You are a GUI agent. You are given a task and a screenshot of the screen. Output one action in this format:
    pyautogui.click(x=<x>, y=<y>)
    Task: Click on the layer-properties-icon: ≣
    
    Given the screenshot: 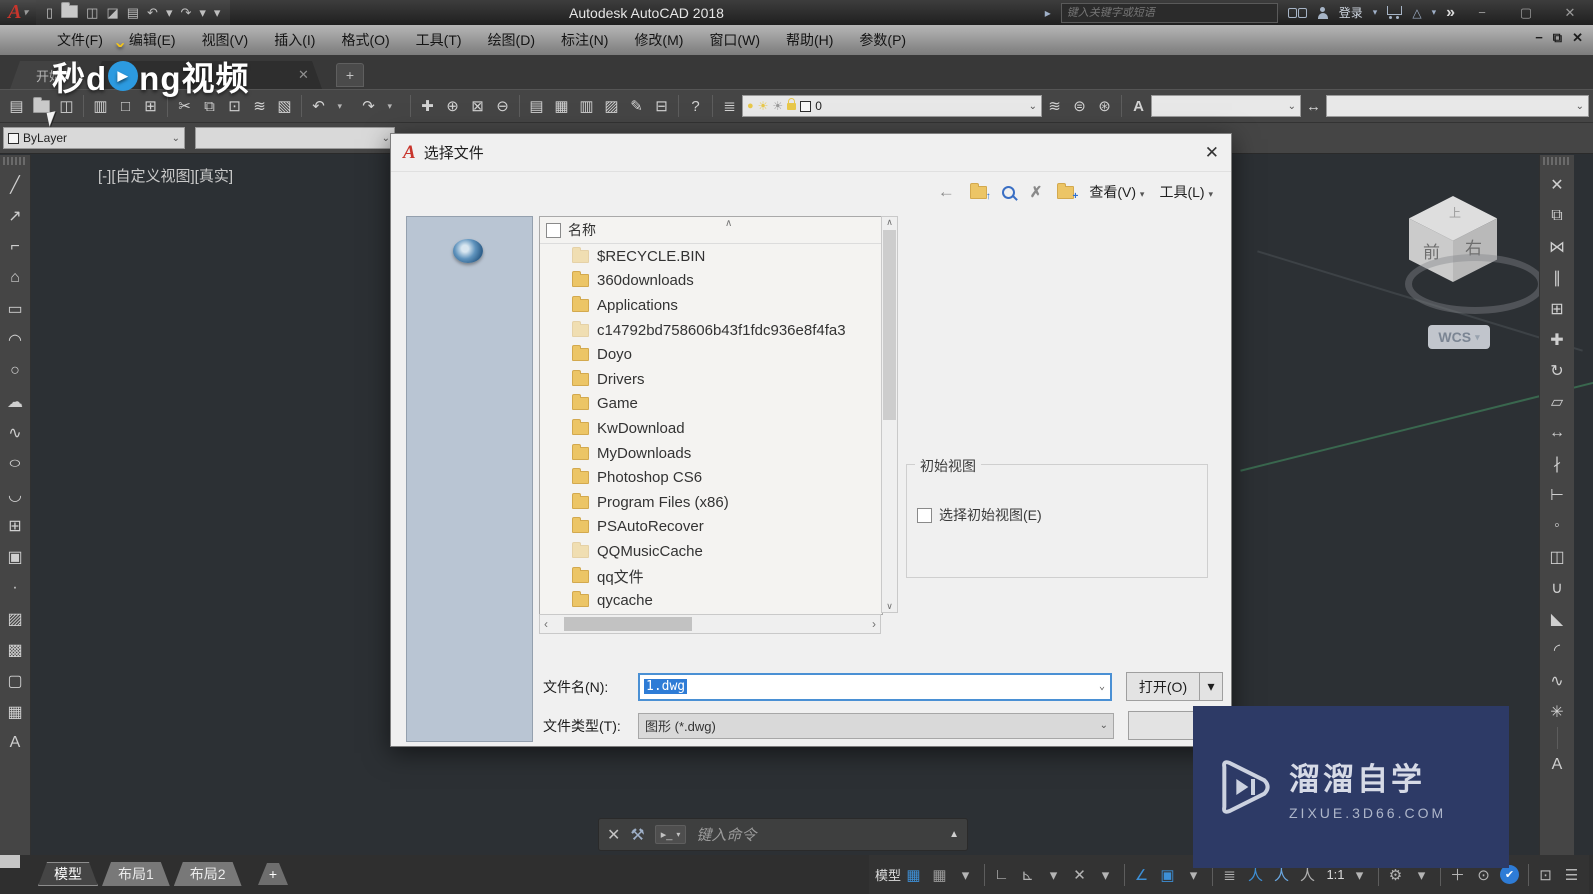 What is the action you would take?
    pyautogui.click(x=729, y=106)
    